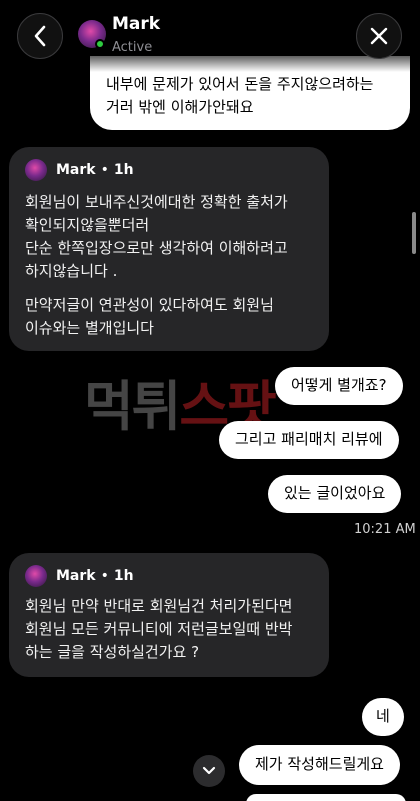  What do you see at coordinates (383, 717) in the screenshot?
I see `outgoing-message: 네` at bounding box center [383, 717].